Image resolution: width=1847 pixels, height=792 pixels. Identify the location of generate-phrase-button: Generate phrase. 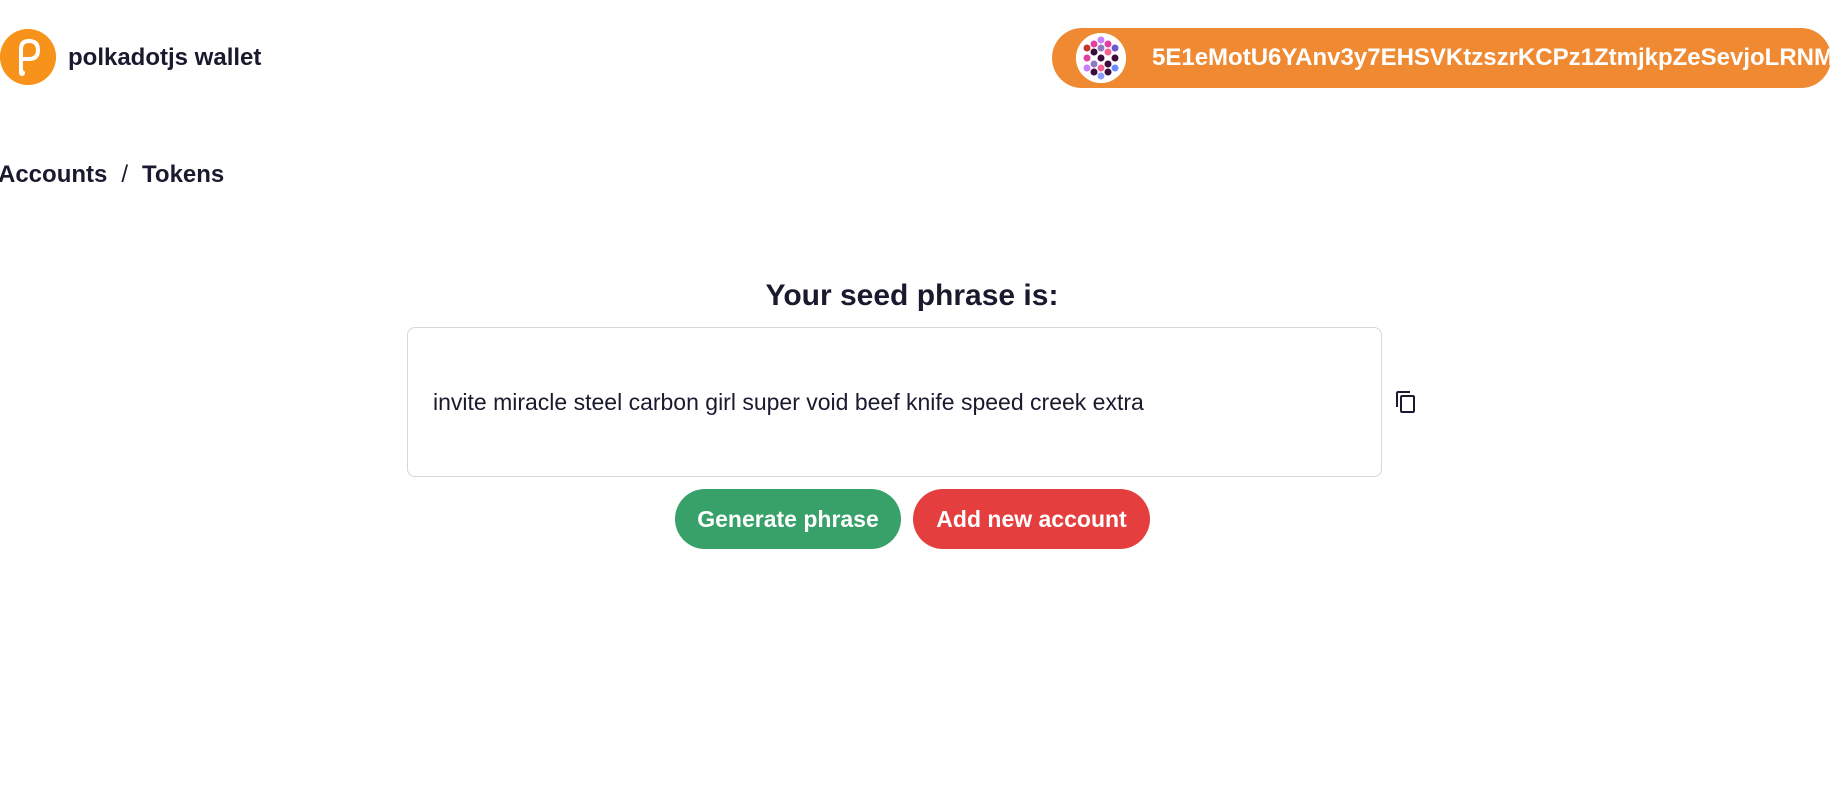
(788, 519).